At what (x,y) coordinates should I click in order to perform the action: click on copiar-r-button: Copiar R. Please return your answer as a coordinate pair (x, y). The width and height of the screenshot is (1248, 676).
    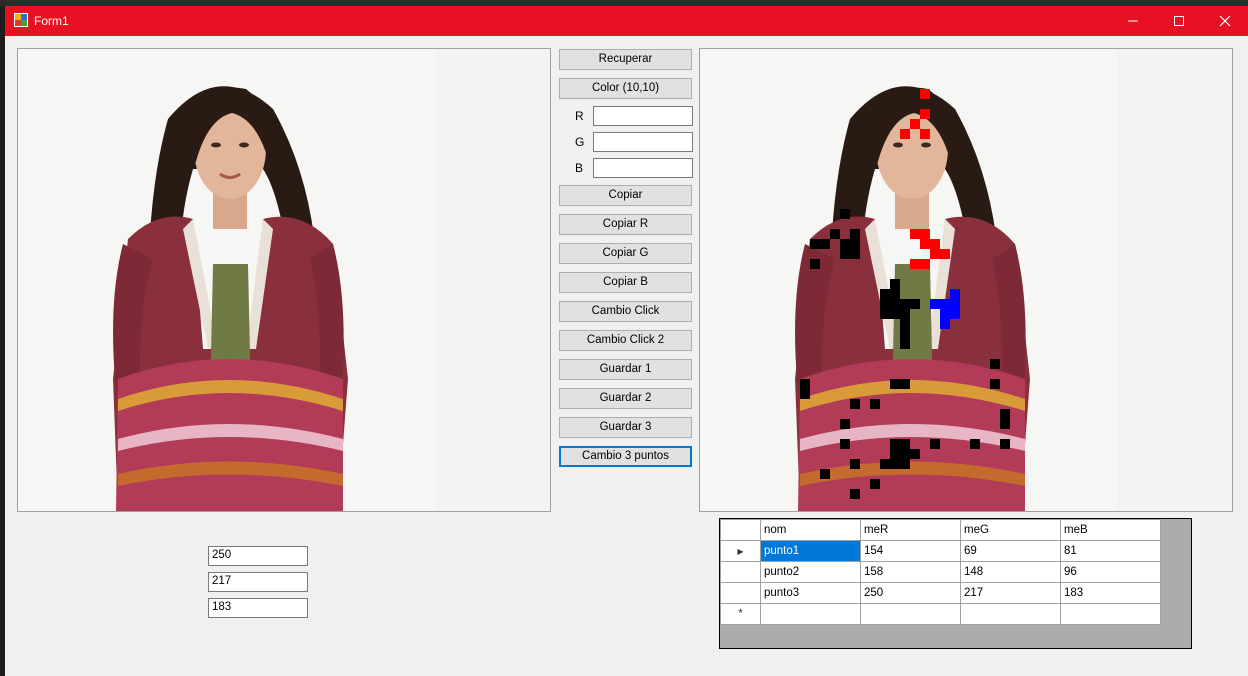
    Looking at the image, I should click on (625, 224).